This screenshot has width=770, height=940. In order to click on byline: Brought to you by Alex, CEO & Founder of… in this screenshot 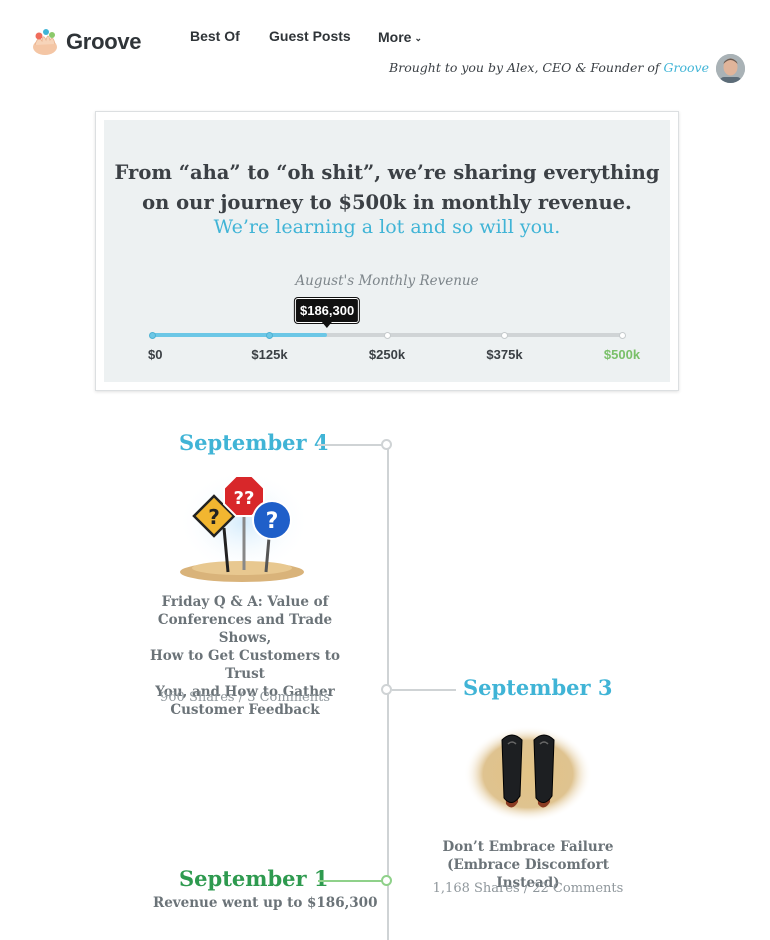, I will do `click(549, 67)`.